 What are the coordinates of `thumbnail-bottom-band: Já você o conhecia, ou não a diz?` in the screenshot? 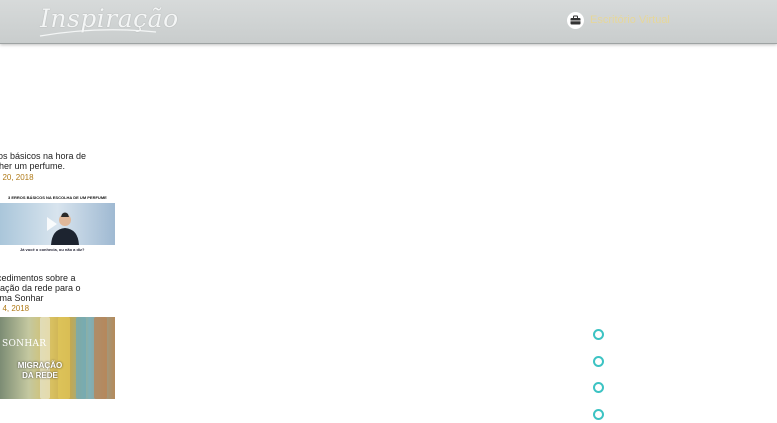 It's located at (57, 251).